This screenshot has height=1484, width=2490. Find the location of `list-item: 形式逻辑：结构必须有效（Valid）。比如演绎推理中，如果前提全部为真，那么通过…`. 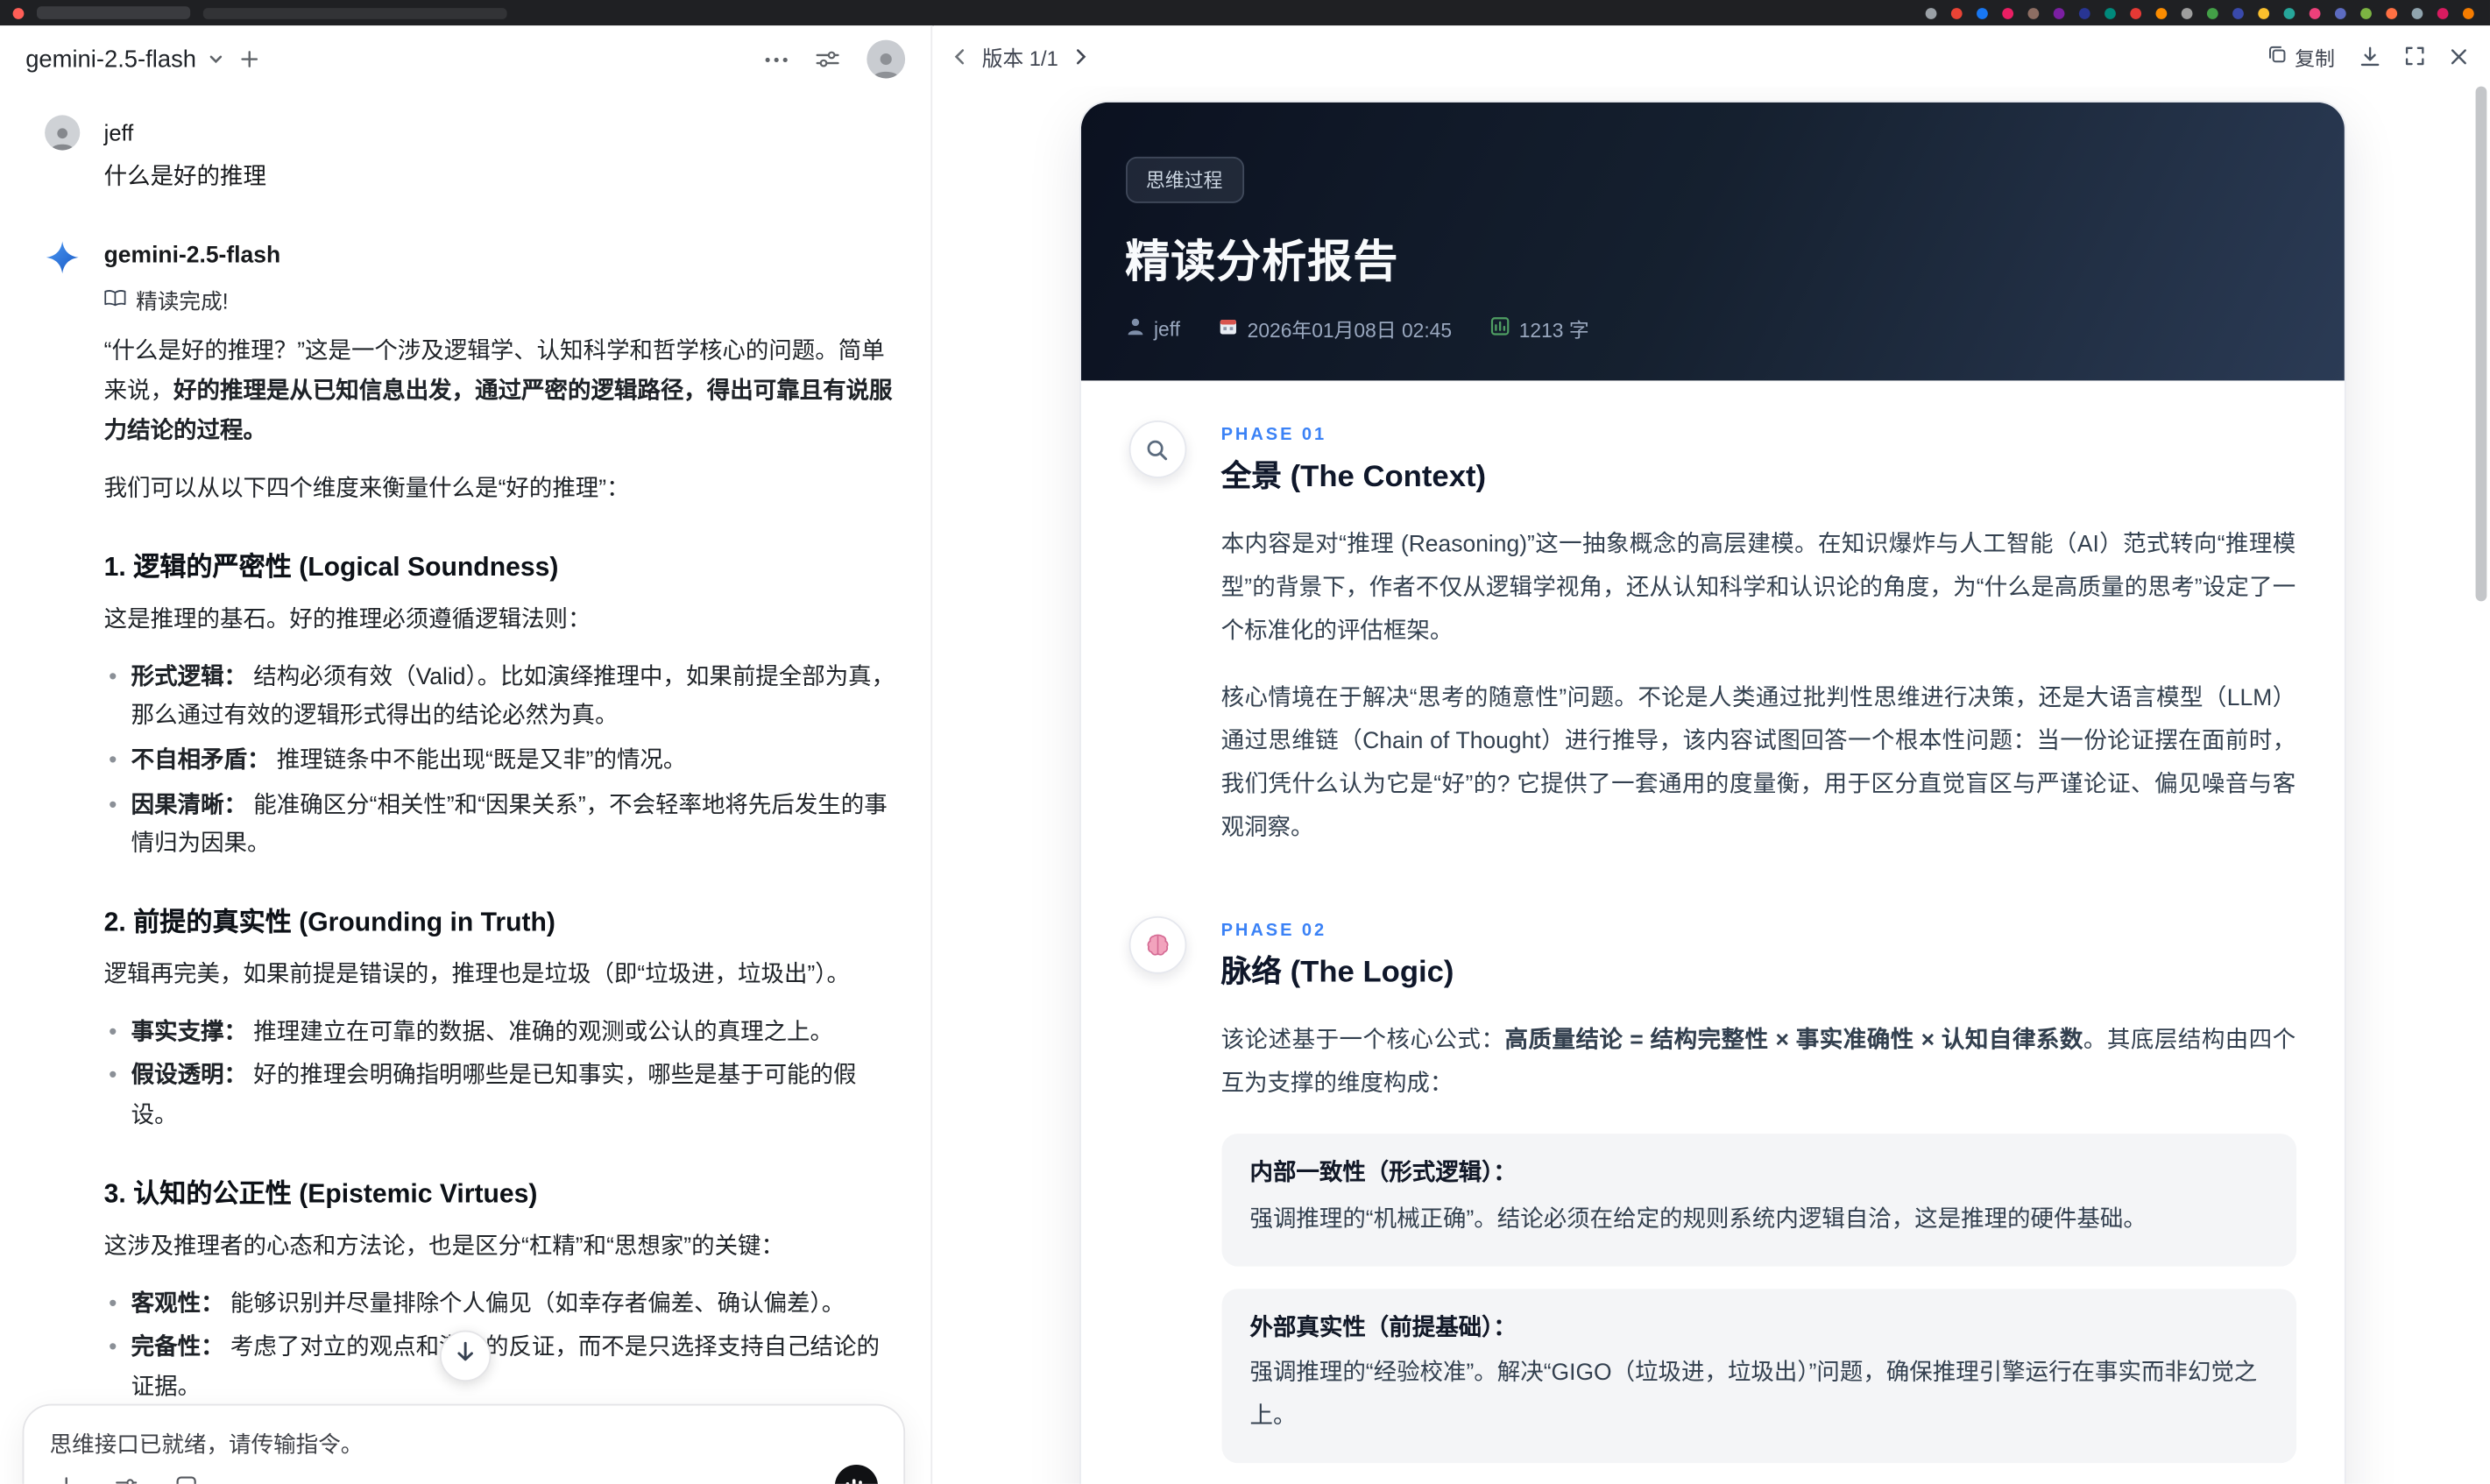

list-item: 形式逻辑：结构必须有效（Valid）。比如演绎推理中，如果前提全部为真，那么通过… is located at coordinates (500, 697).